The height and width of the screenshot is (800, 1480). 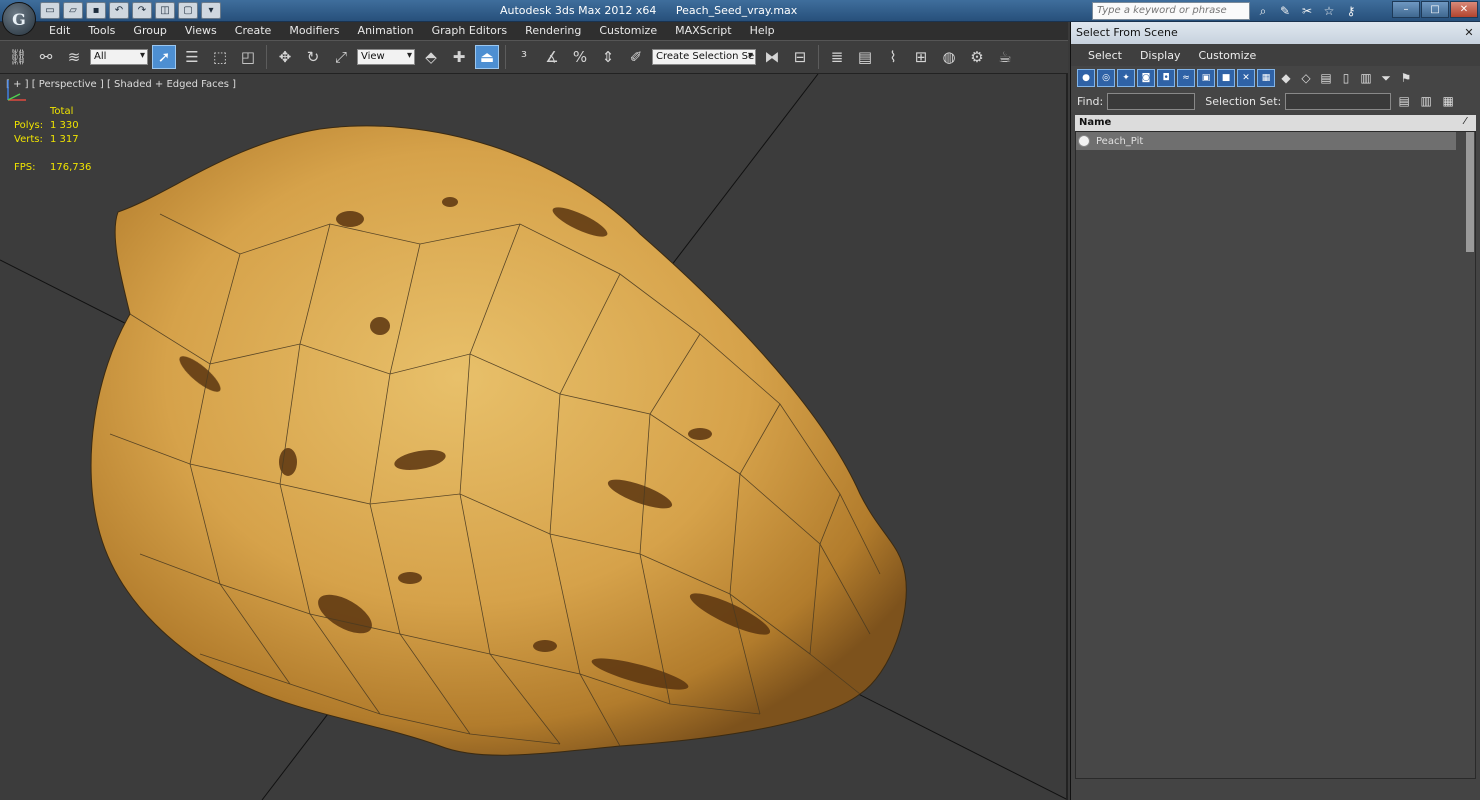 I want to click on display-bones-icon: ✕, so click(x=1246, y=78).